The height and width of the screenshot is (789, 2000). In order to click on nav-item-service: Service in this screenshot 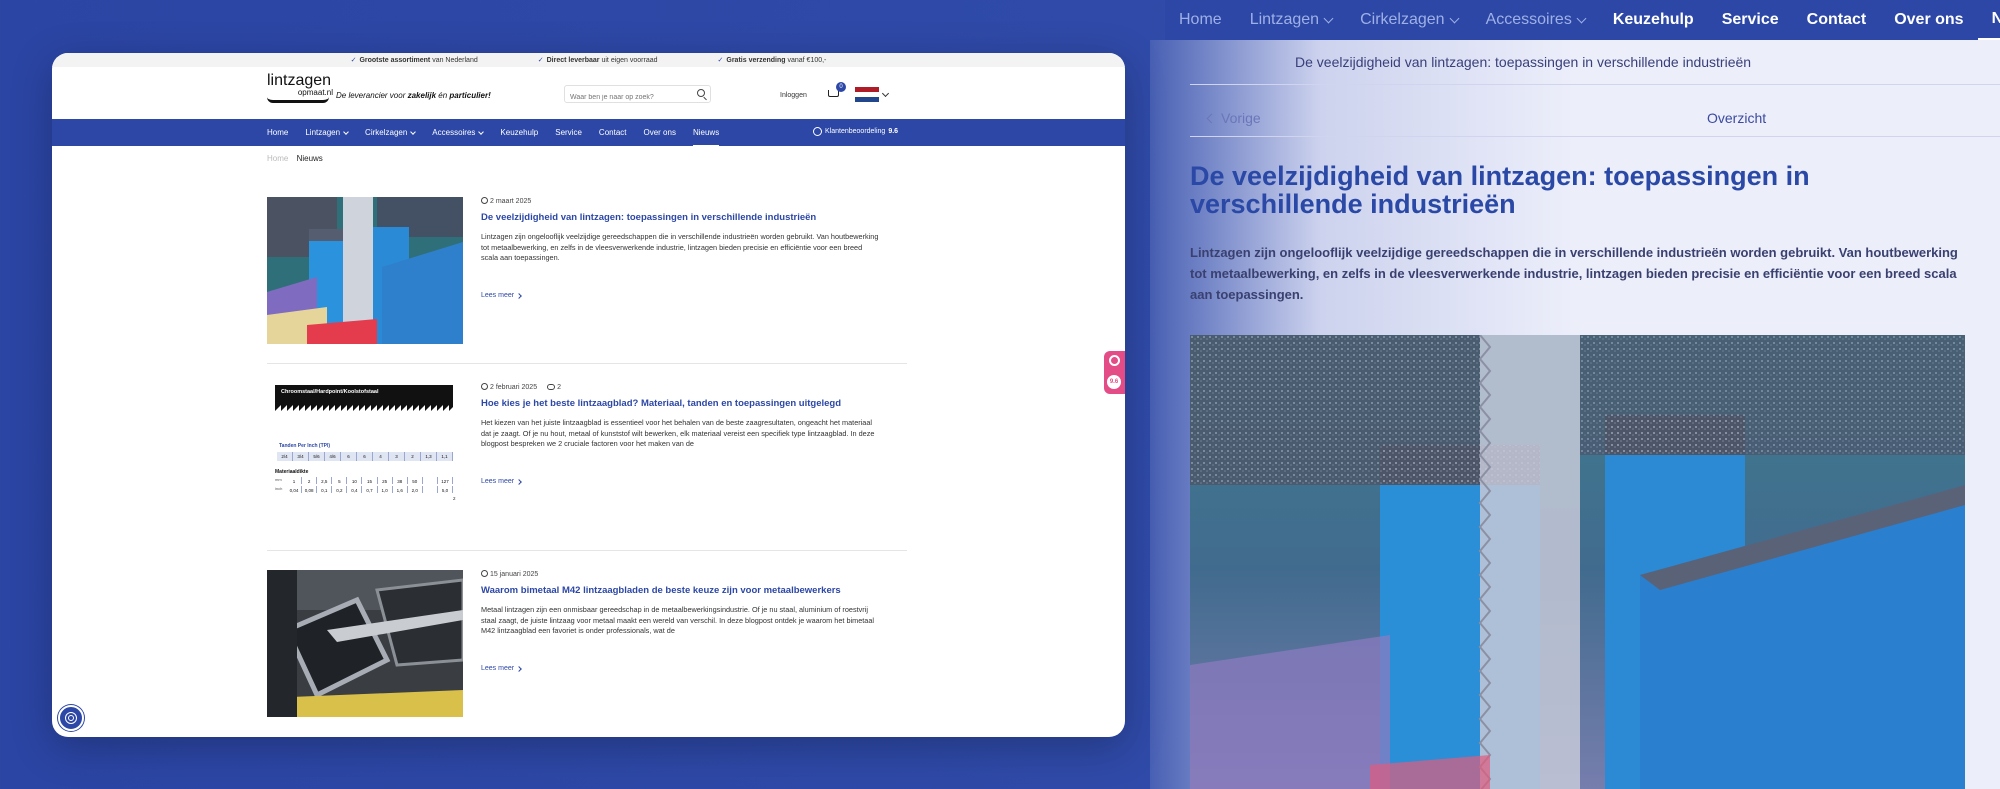, I will do `click(568, 132)`.